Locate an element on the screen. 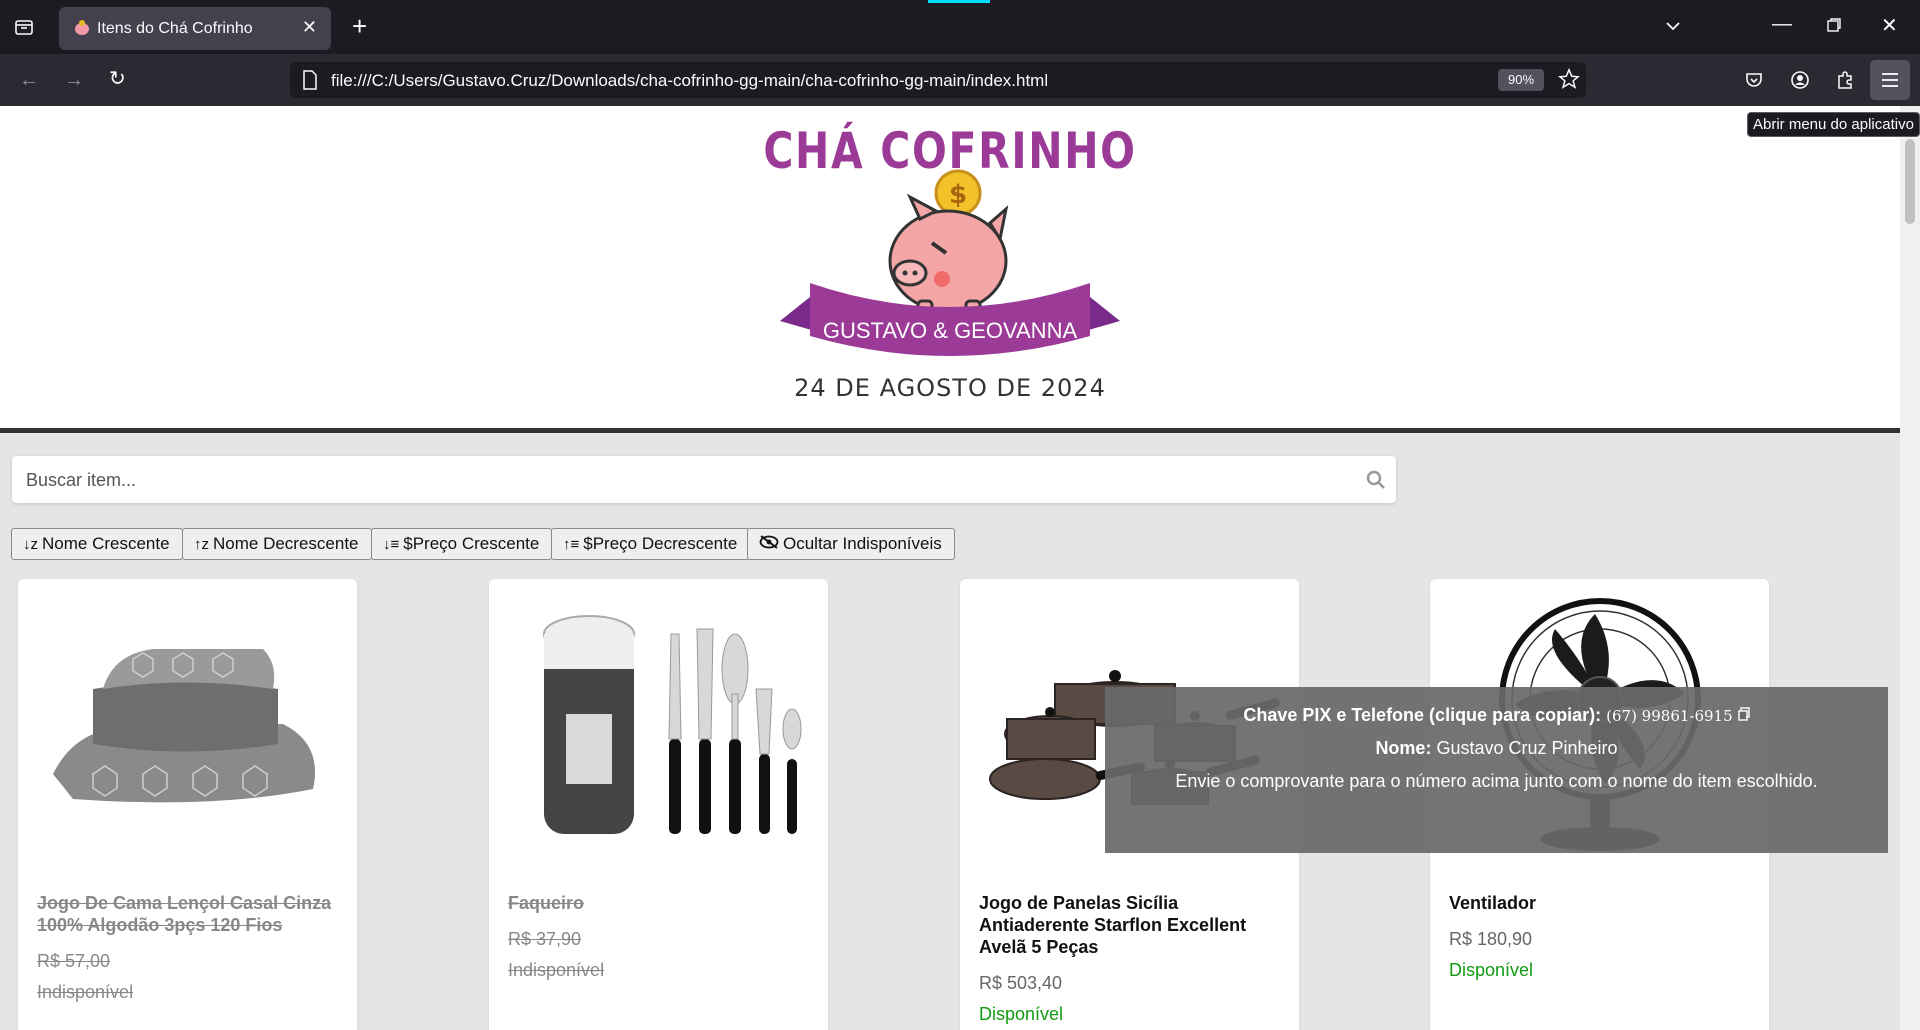  close-window-icon: ✕ is located at coordinates (1889, 26).